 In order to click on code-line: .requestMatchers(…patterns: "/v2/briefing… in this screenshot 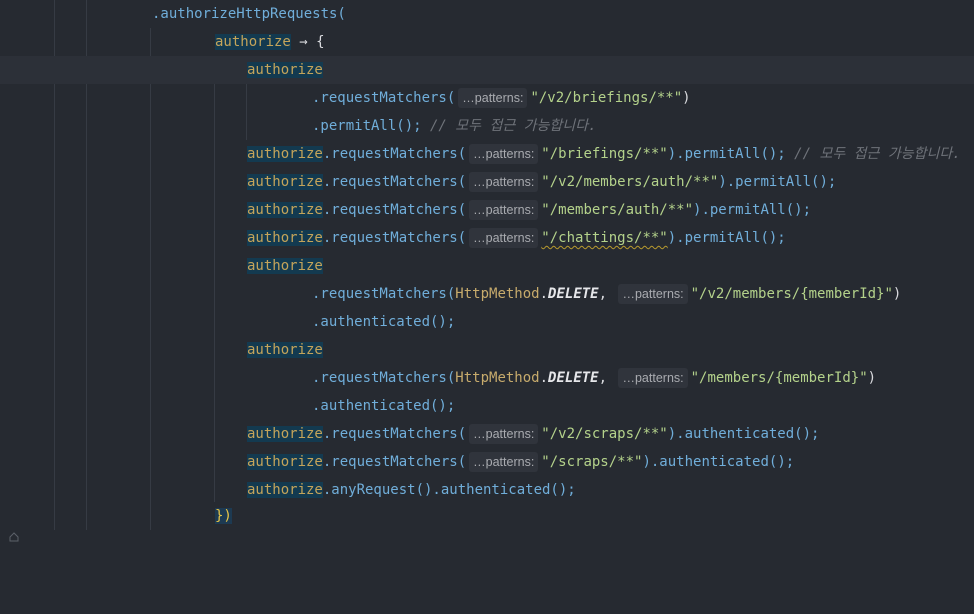, I will do `click(487, 98)`.